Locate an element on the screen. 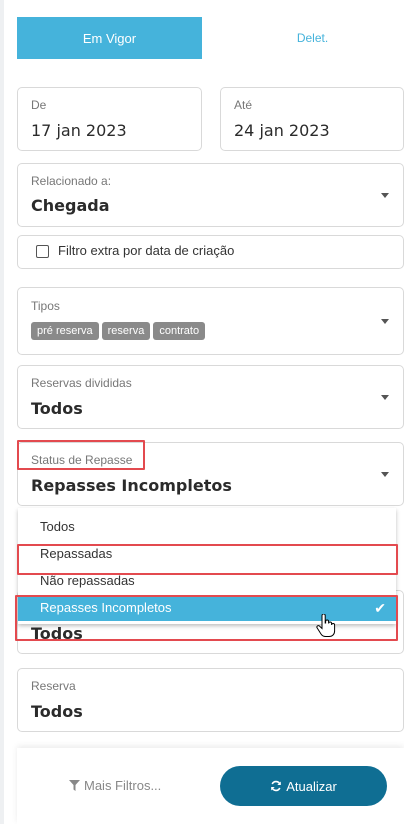  option-todos: Todos is located at coordinates (207, 527).